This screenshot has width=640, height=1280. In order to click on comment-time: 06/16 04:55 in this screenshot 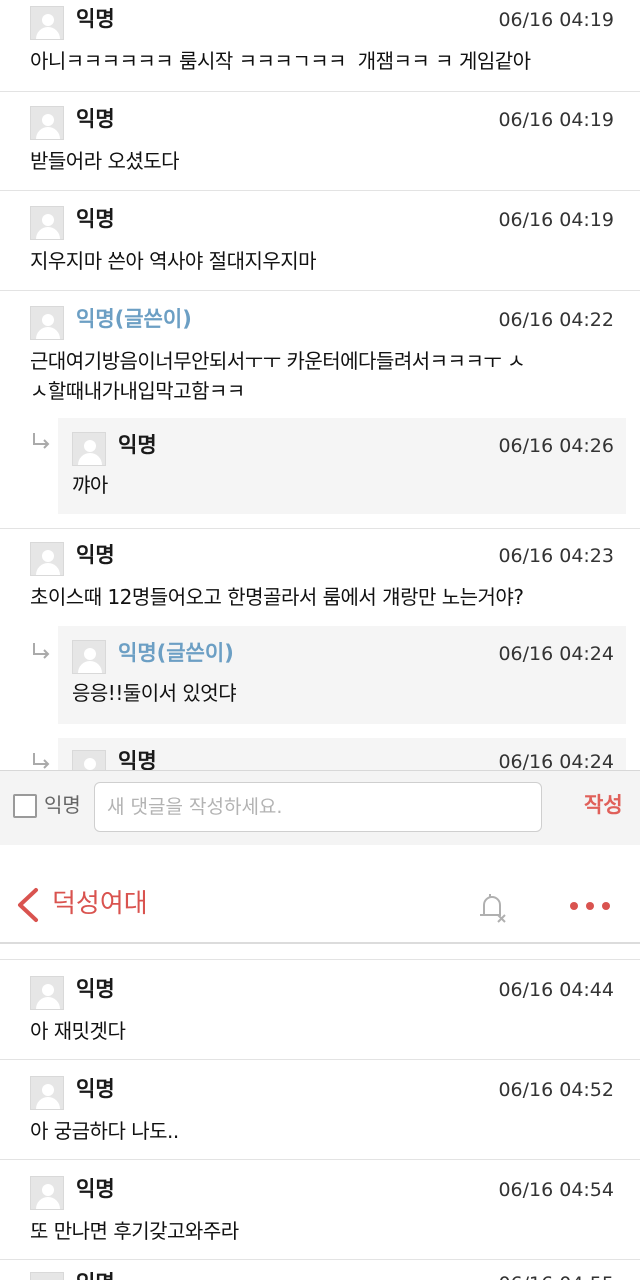, I will do `click(556, 1276)`.